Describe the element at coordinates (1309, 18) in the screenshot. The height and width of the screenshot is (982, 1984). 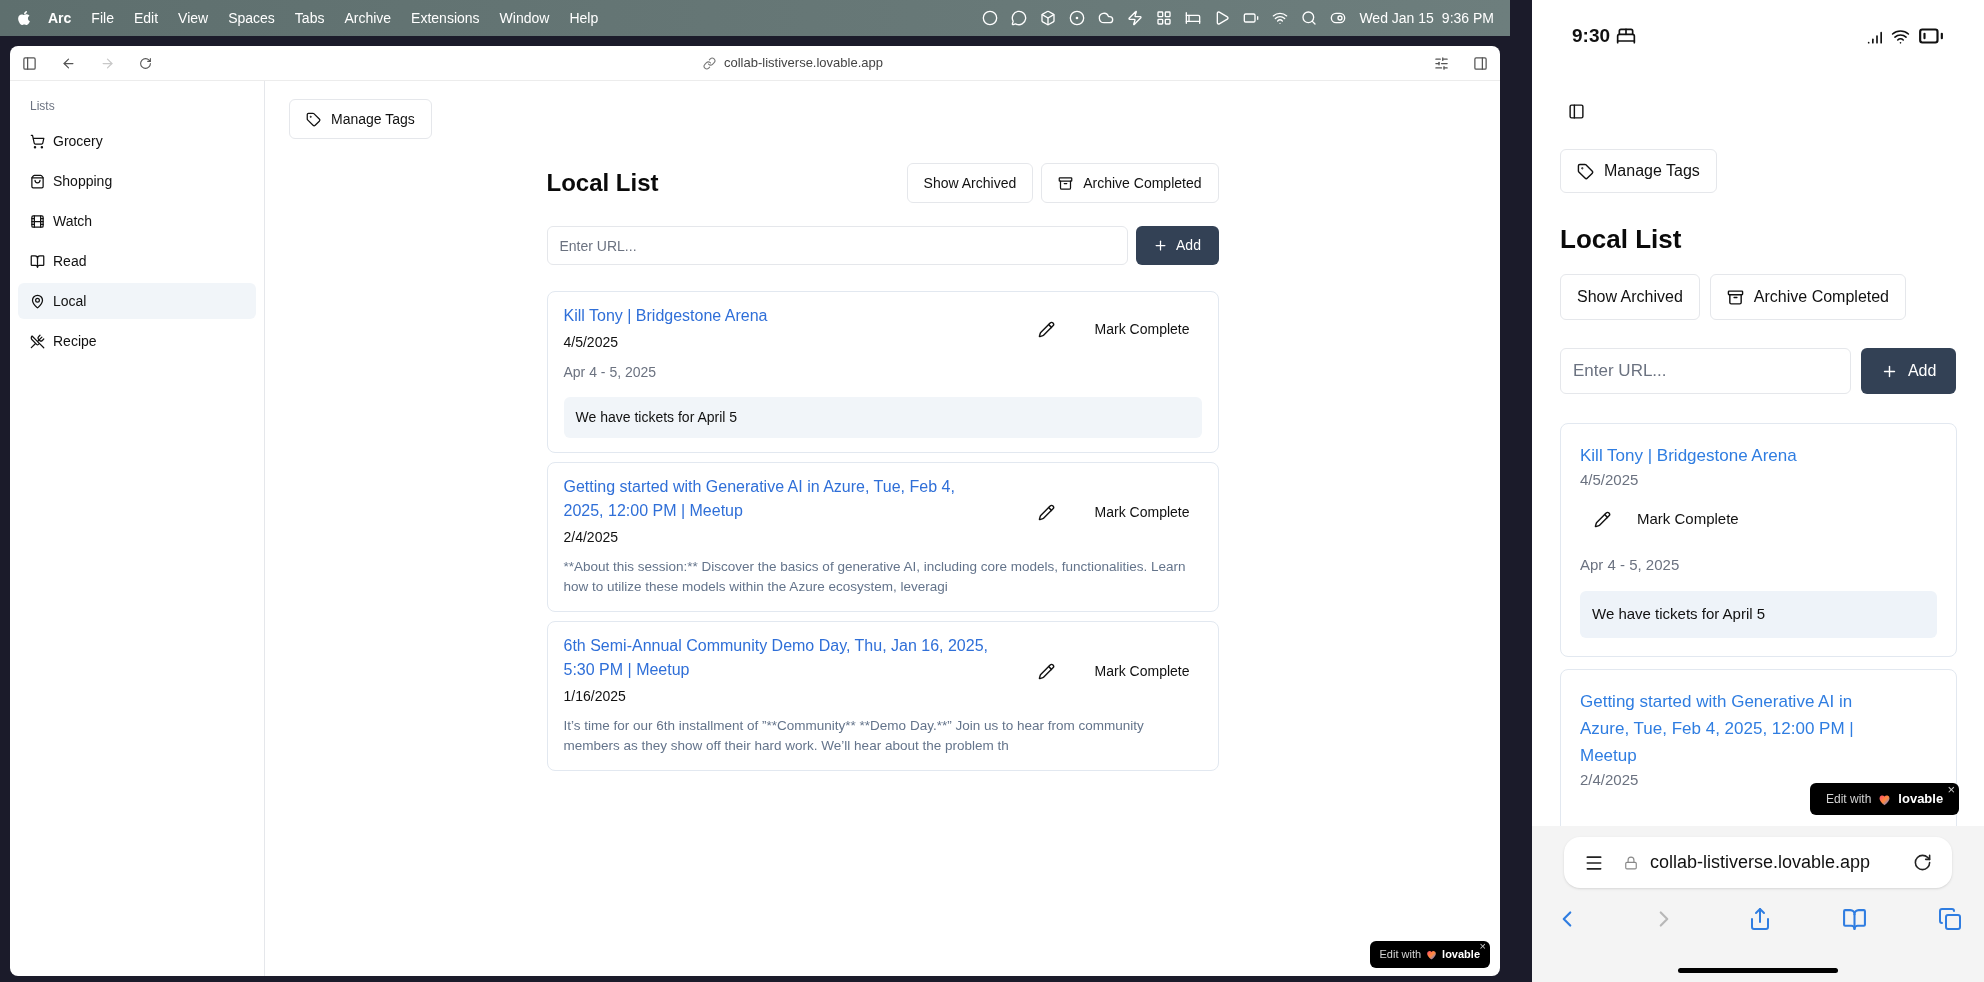
I see `search-icon` at that location.